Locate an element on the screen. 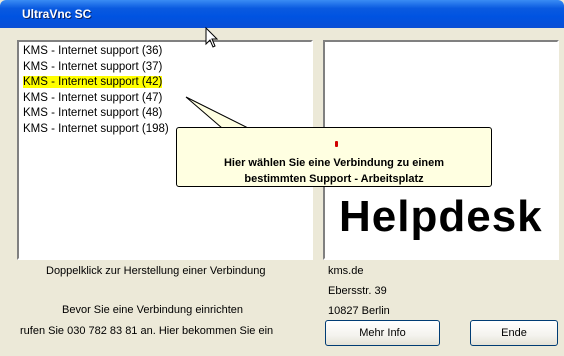  contact-street: Ebersstr. 39 is located at coordinates (357, 291).